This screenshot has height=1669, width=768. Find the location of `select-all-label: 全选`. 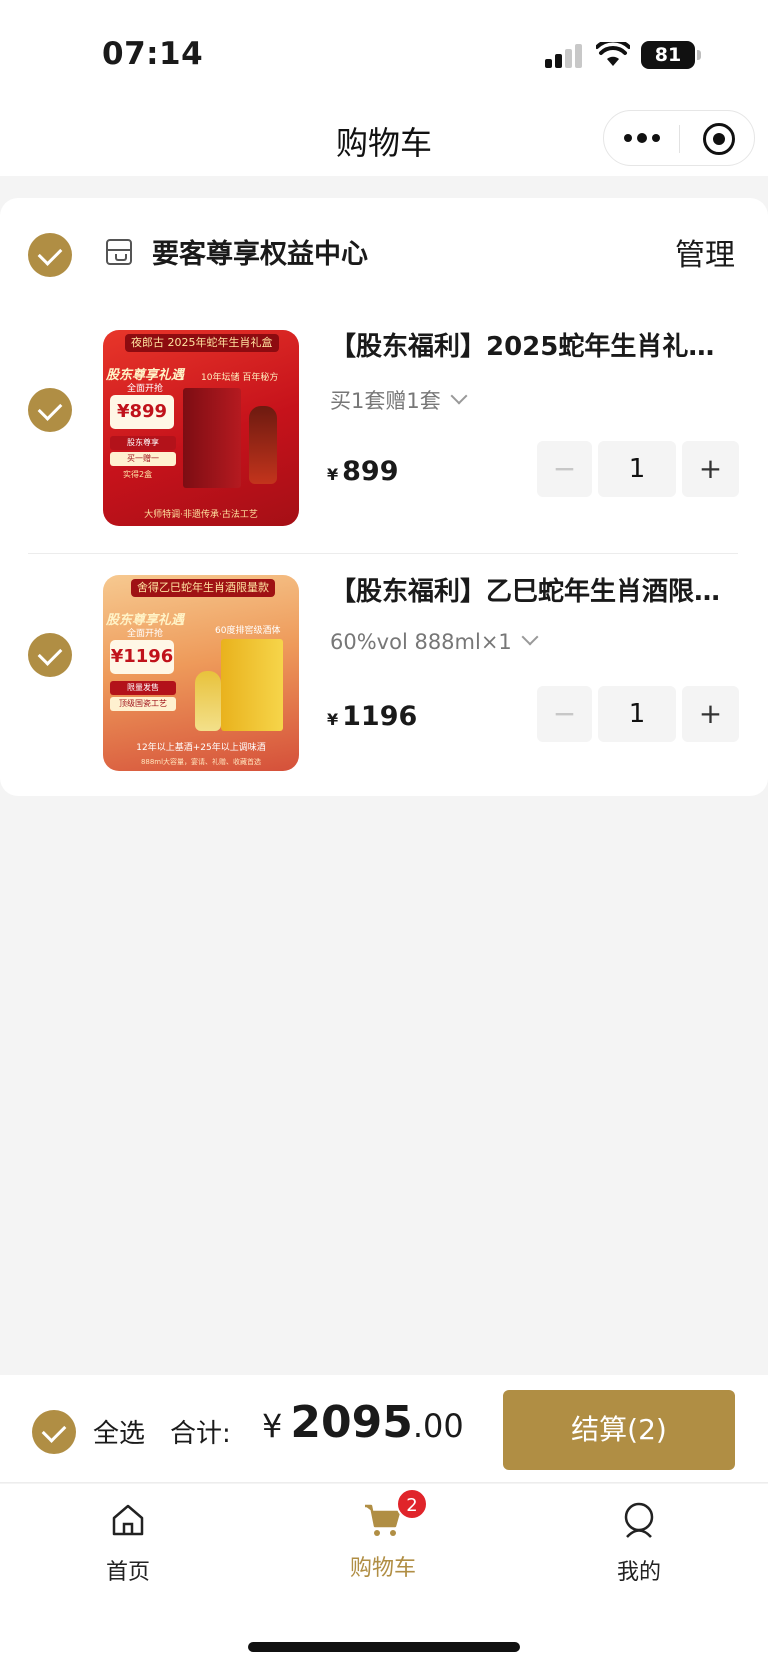

select-all-label: 全选 is located at coordinates (119, 1431).